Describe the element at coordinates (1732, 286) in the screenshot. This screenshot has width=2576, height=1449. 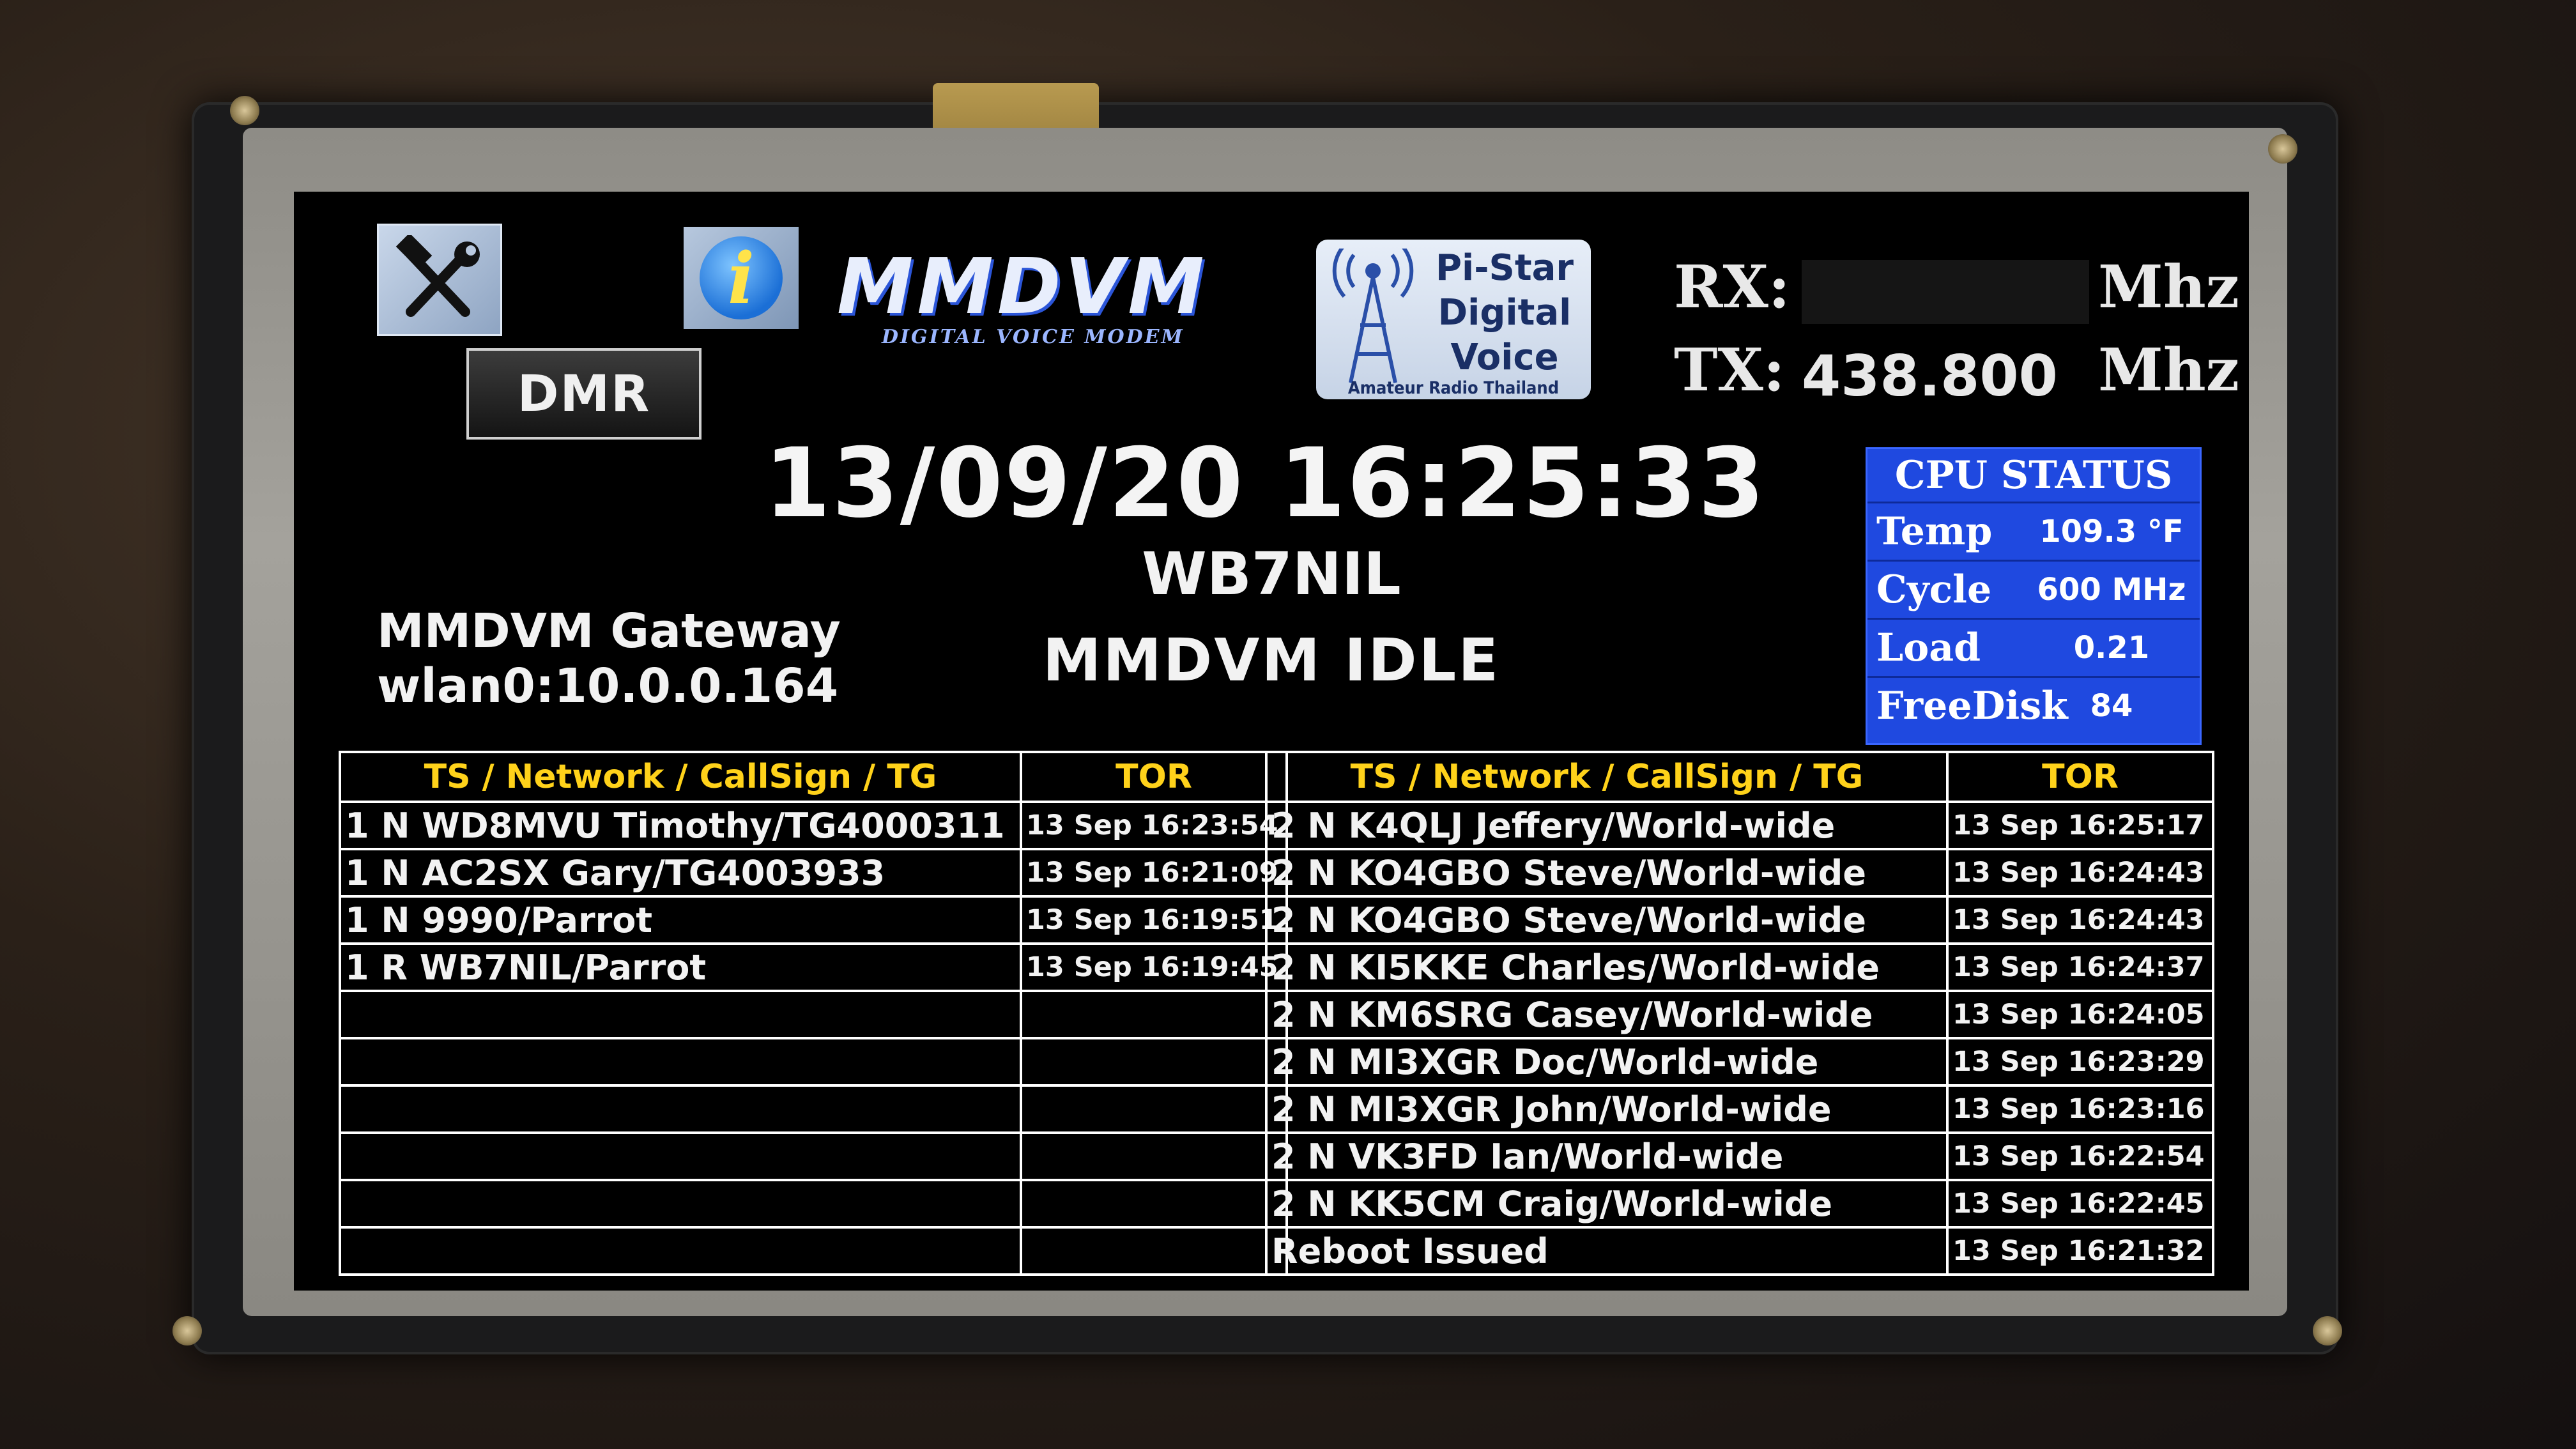
I see `rx-label: RX:` at that location.